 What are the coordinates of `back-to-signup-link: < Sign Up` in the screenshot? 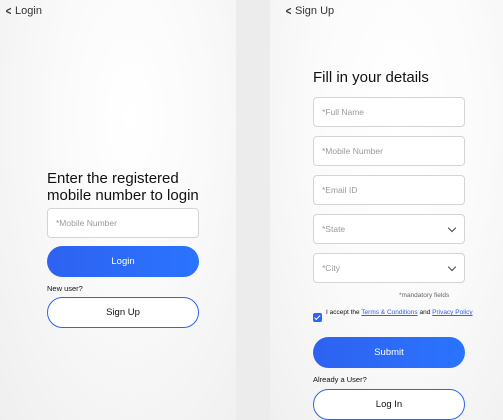 It's located at (309, 11).